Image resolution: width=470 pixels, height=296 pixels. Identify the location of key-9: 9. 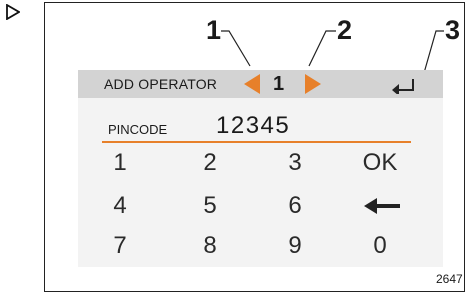
(295, 246).